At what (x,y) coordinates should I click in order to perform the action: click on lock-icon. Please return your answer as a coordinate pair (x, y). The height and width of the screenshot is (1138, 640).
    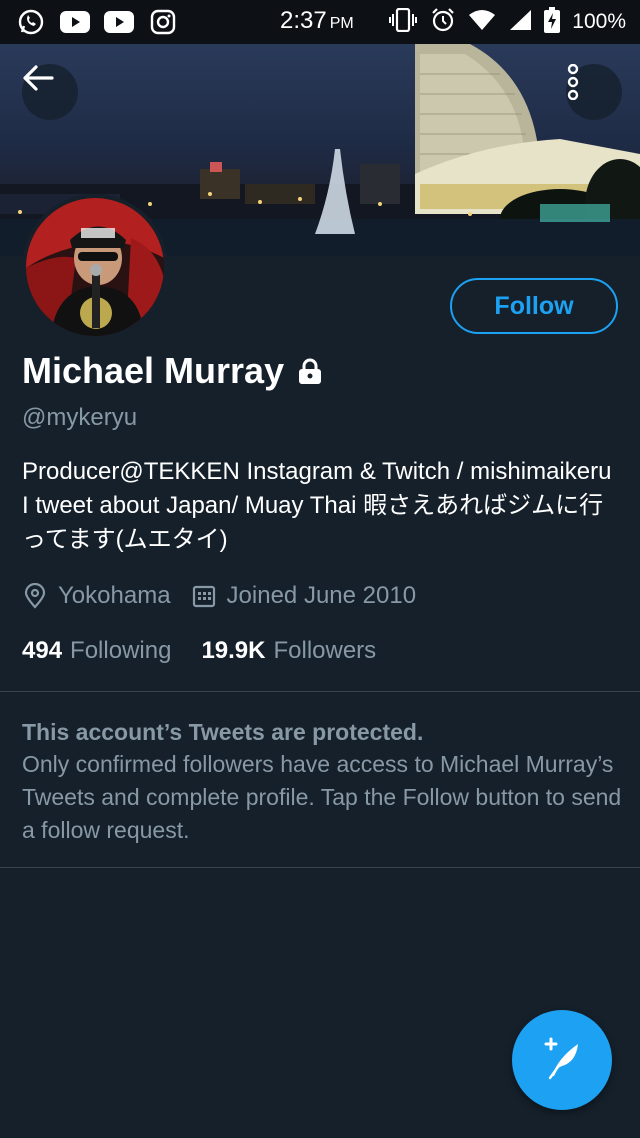
    Looking at the image, I should click on (310, 371).